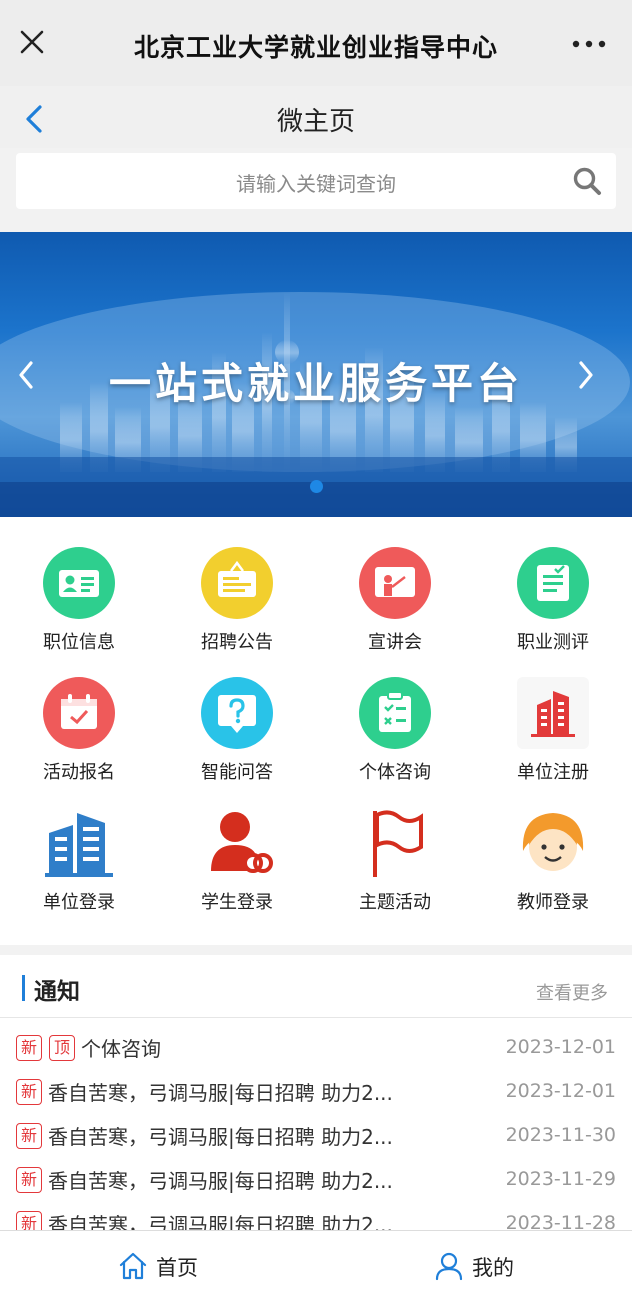 The width and height of the screenshot is (632, 1300). I want to click on menu-item-career-test: 职业测评, so click(553, 585).